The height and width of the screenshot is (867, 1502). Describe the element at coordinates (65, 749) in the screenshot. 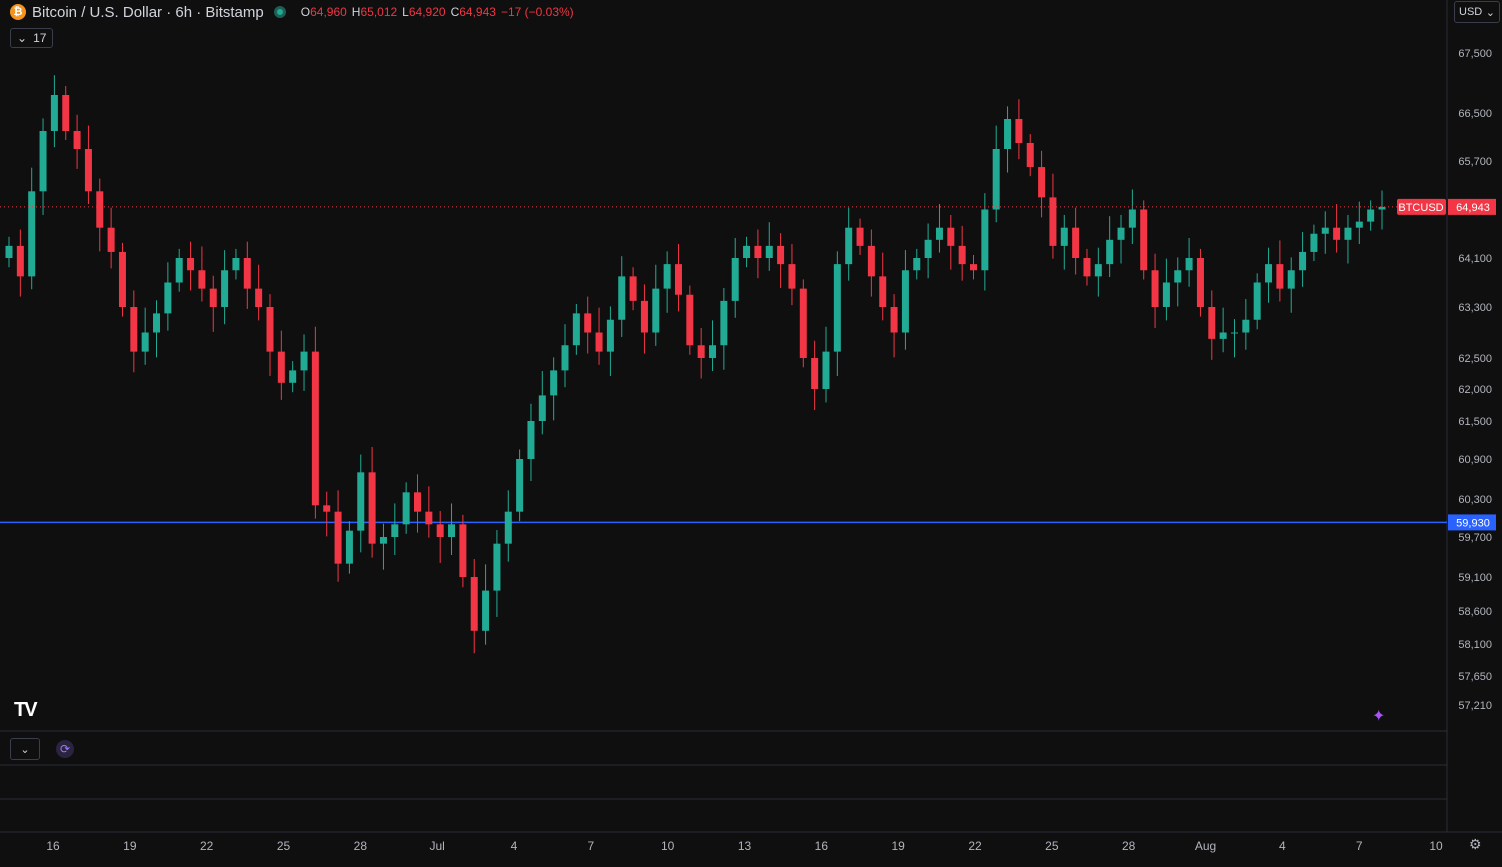

I see `replay-icon: ⟳` at that location.